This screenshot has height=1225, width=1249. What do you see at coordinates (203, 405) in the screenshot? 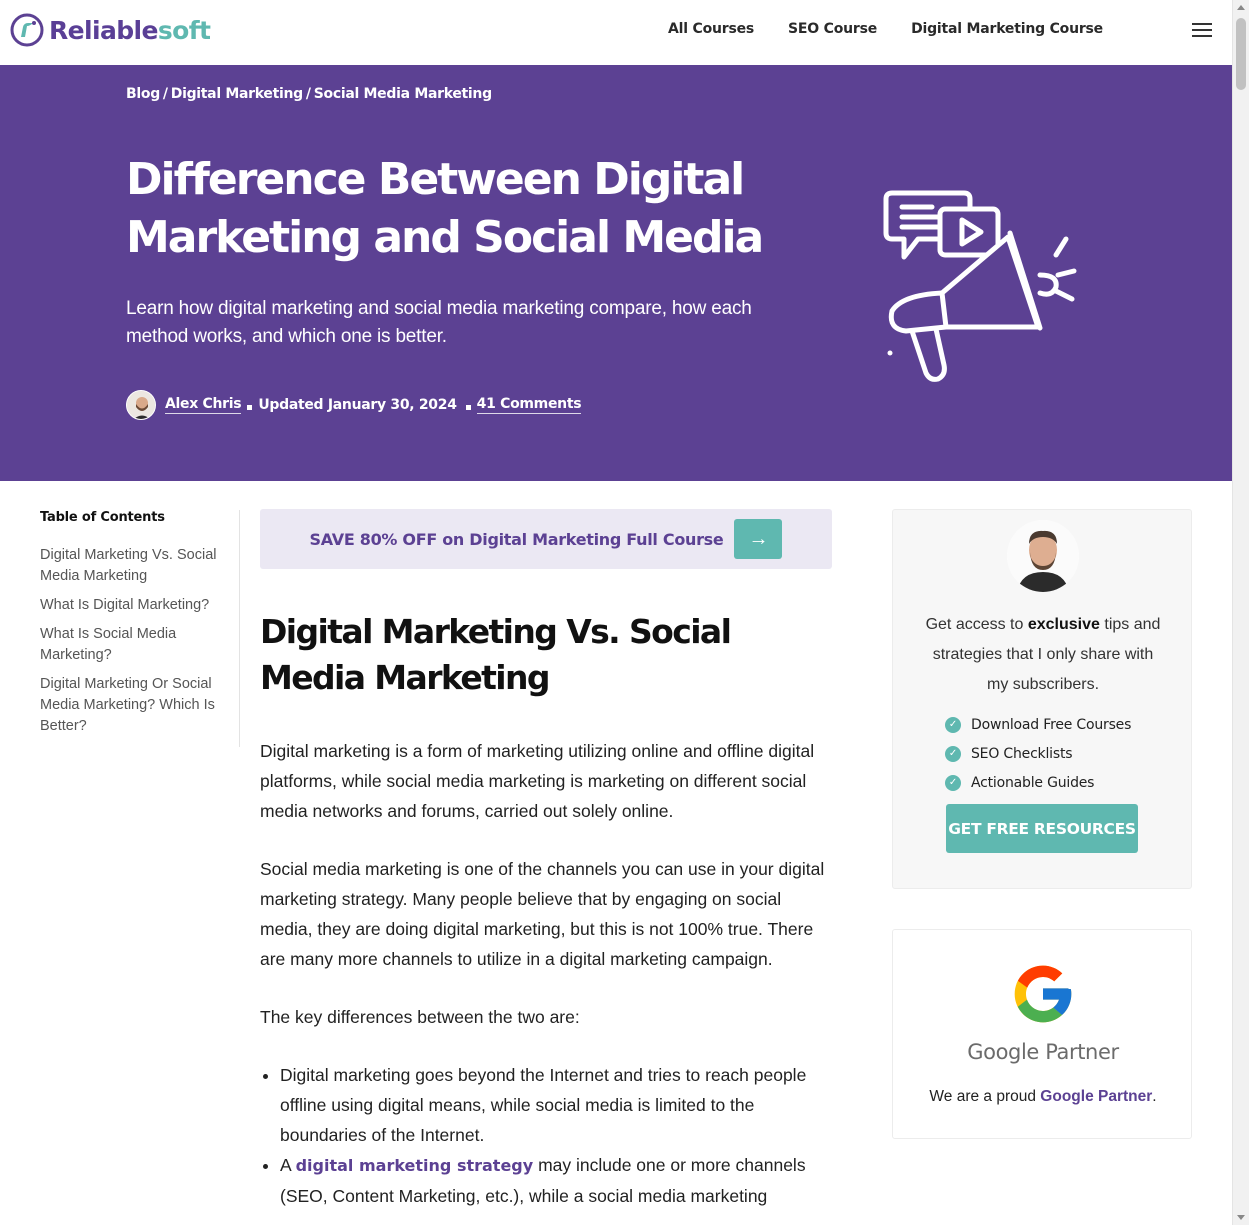
I see `author-link: Alex Chris` at bounding box center [203, 405].